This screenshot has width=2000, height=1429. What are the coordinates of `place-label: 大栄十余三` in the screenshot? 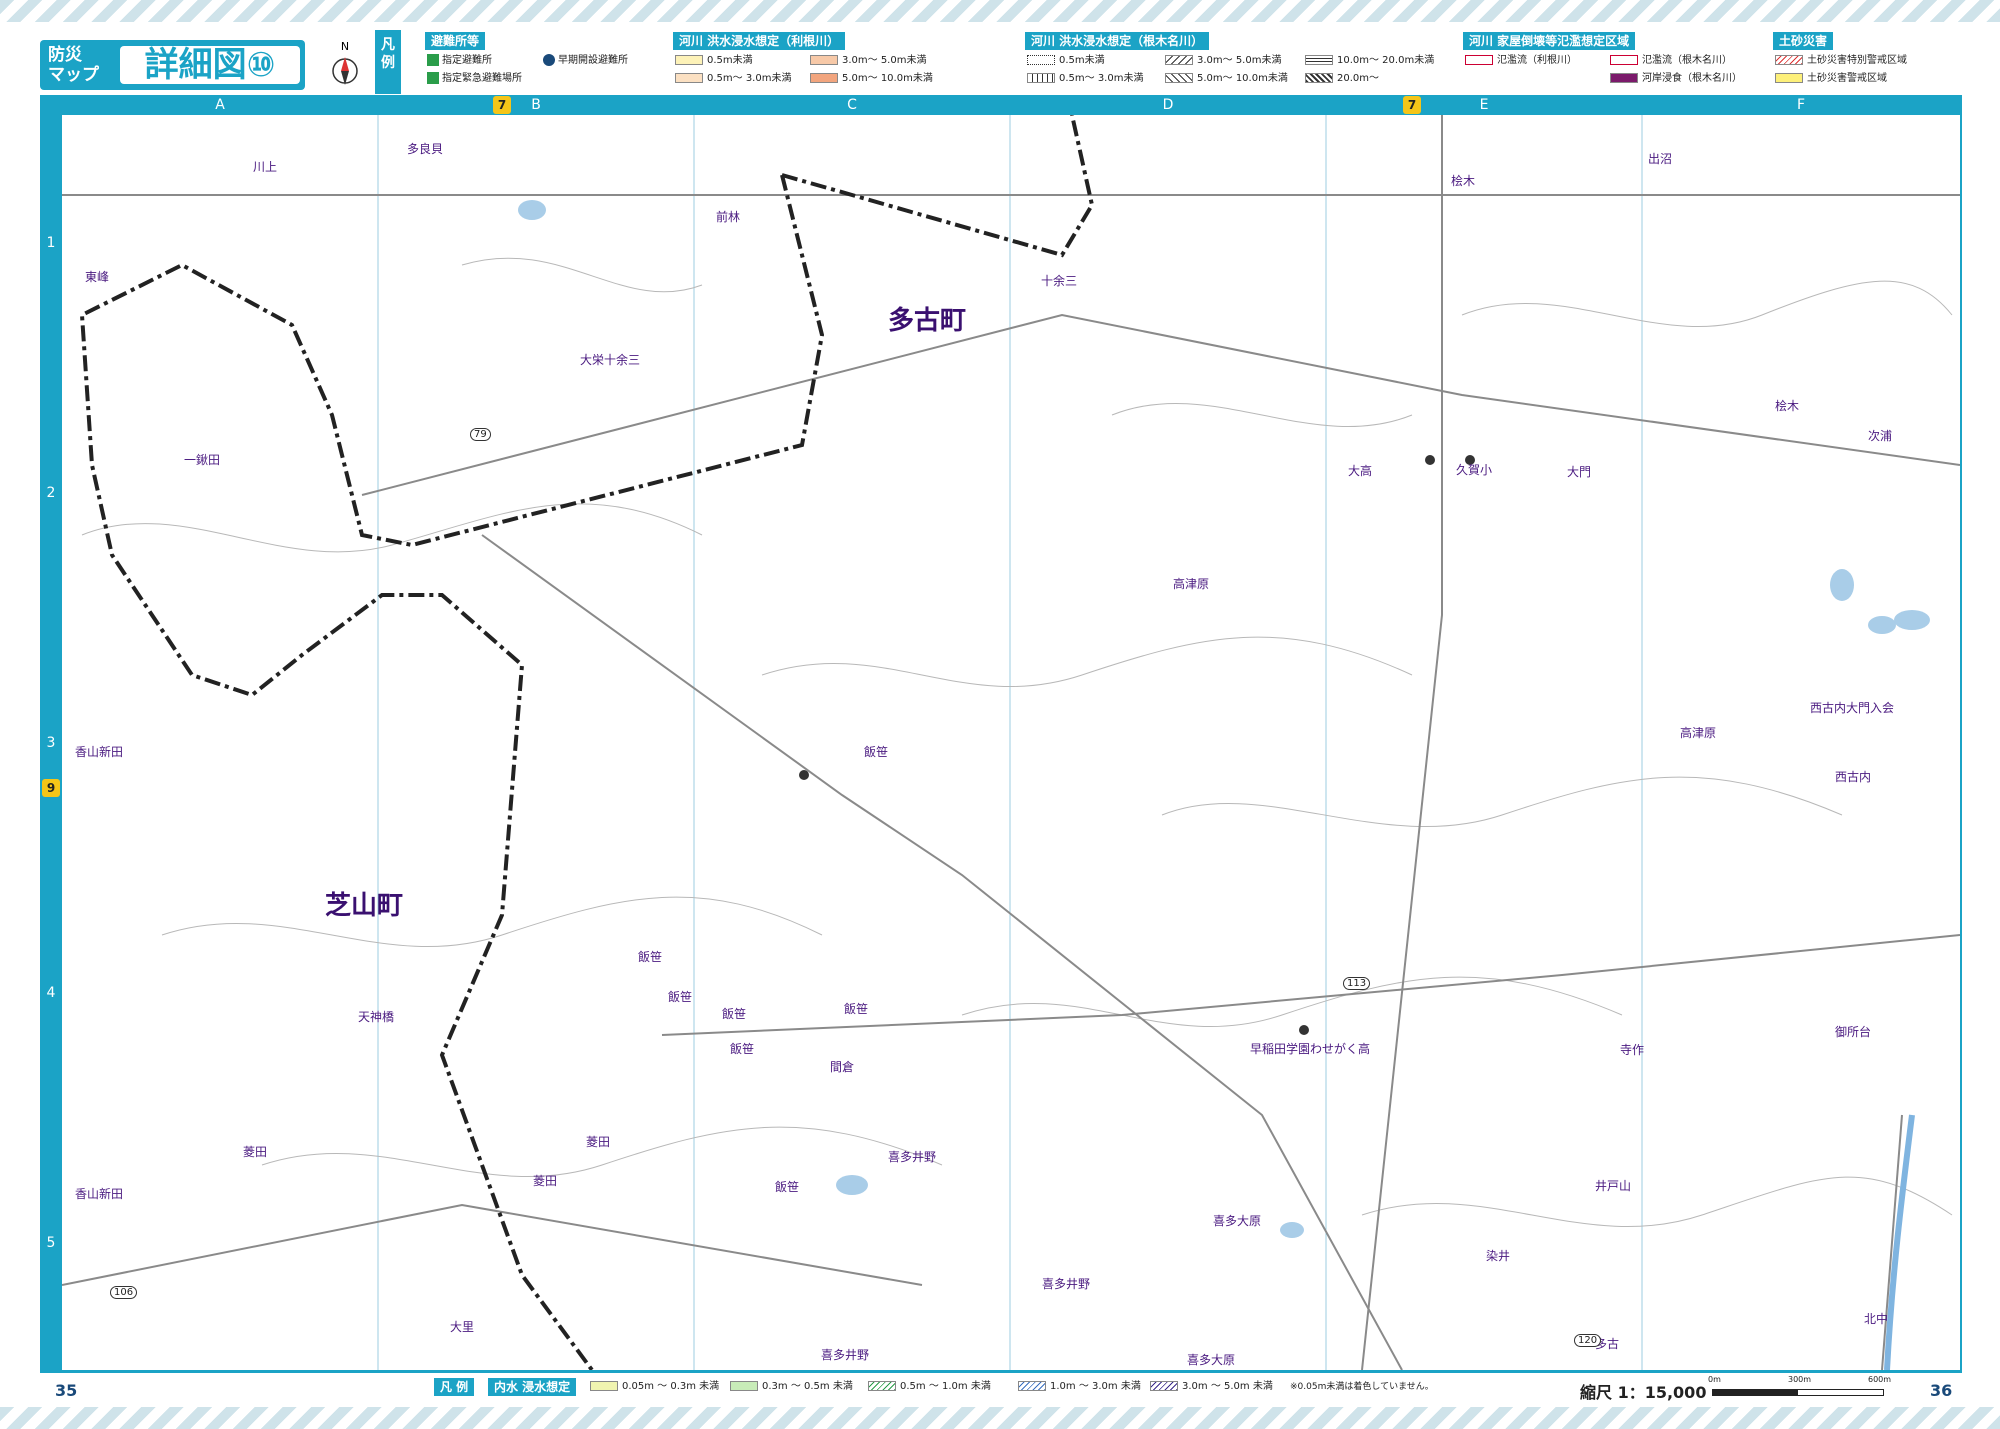 It's located at (610, 360).